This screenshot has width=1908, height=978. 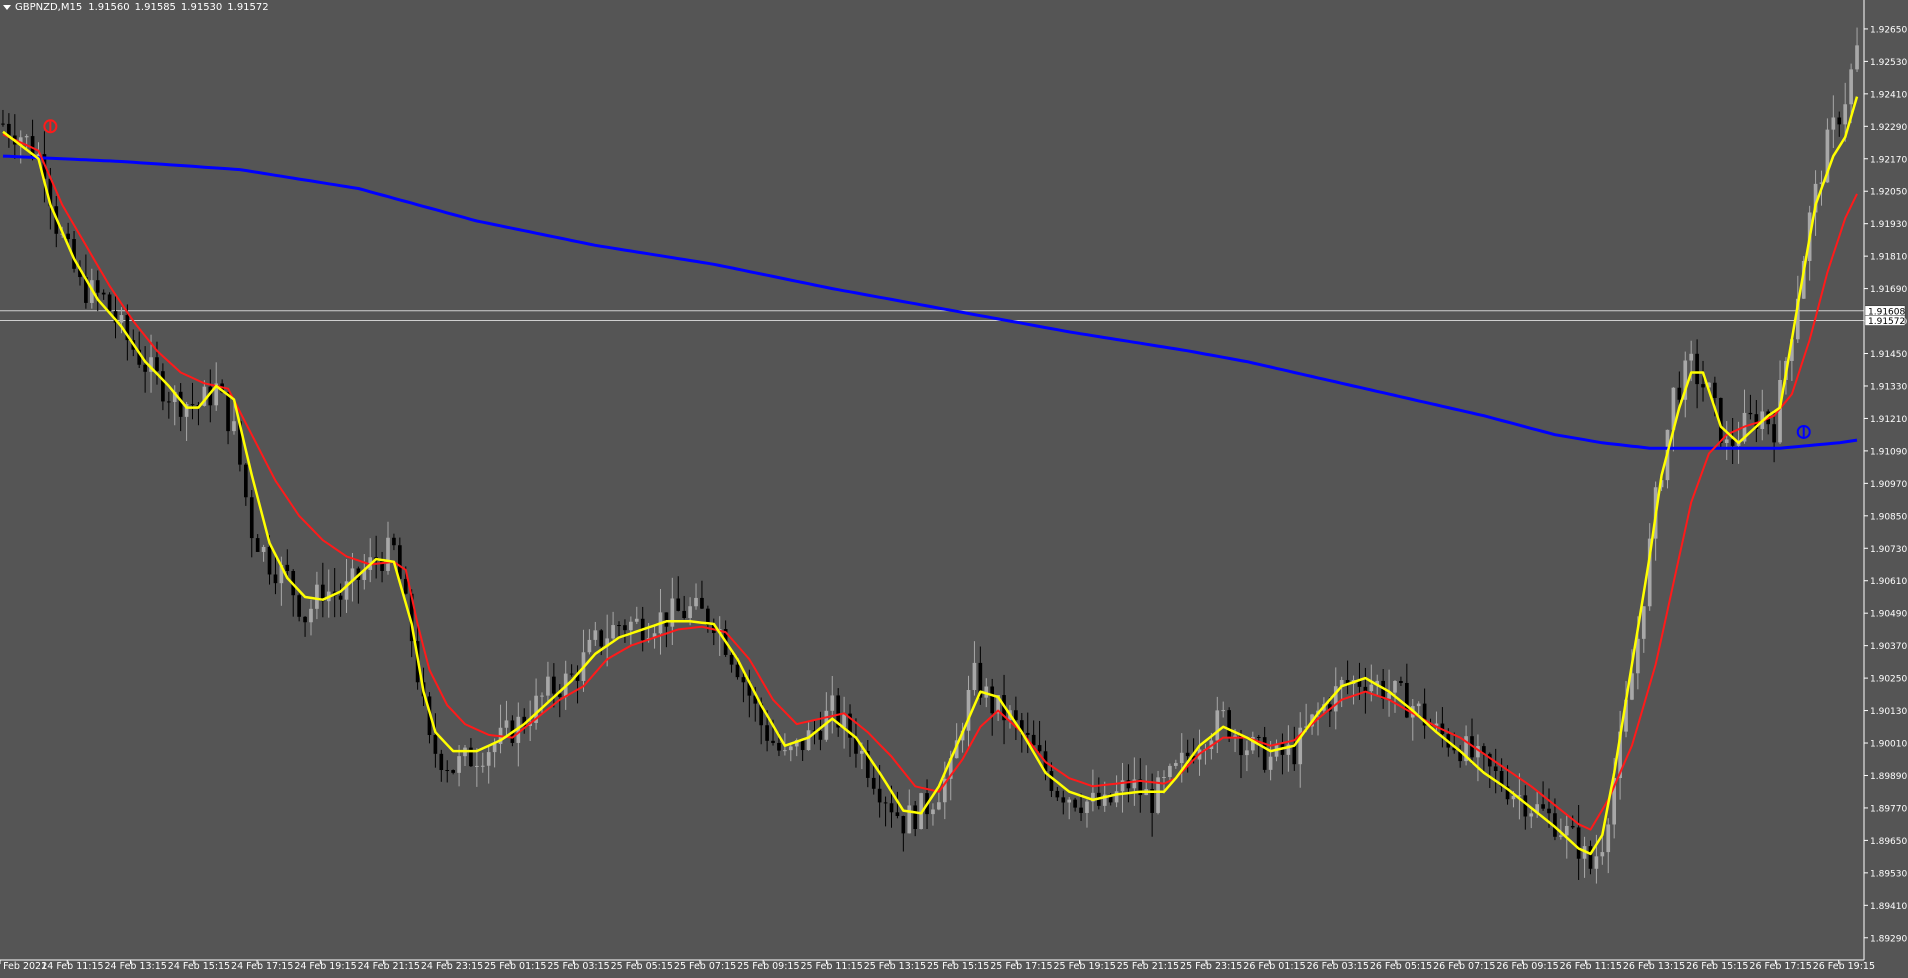 What do you see at coordinates (1888, 355) in the screenshot?
I see `y-tick-label: 1.91450` at bounding box center [1888, 355].